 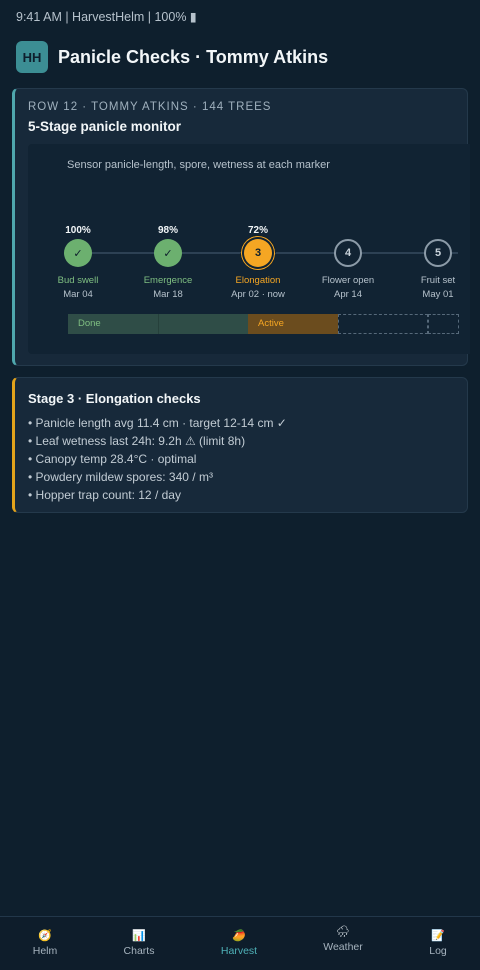 What do you see at coordinates (139, 943) in the screenshot?
I see `tab-charts: 📊 Charts` at bounding box center [139, 943].